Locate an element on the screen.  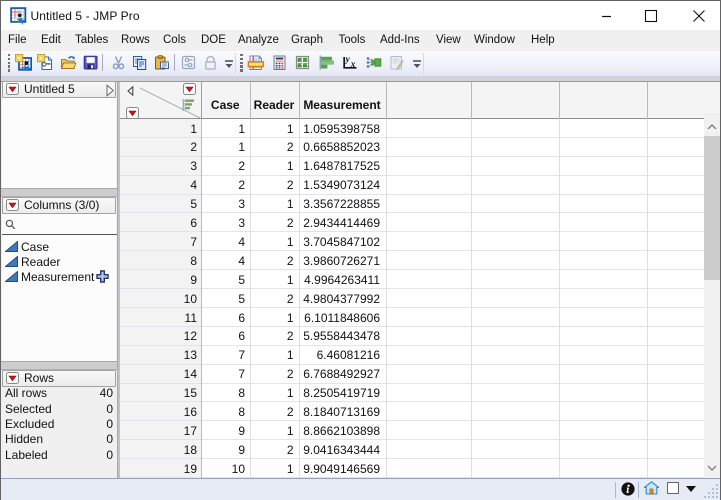
svg-text: x is located at coordinates (353, 64).